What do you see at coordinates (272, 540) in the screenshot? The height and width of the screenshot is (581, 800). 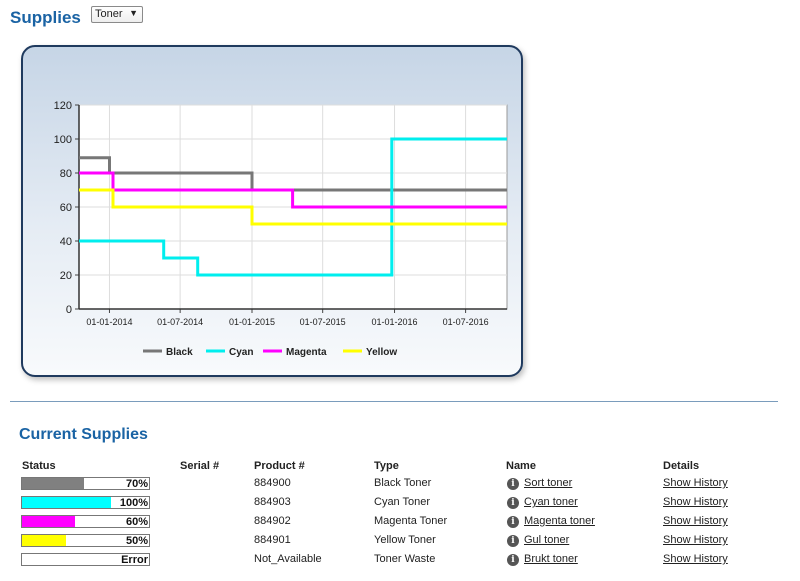 I see `product-cell: 884901` at bounding box center [272, 540].